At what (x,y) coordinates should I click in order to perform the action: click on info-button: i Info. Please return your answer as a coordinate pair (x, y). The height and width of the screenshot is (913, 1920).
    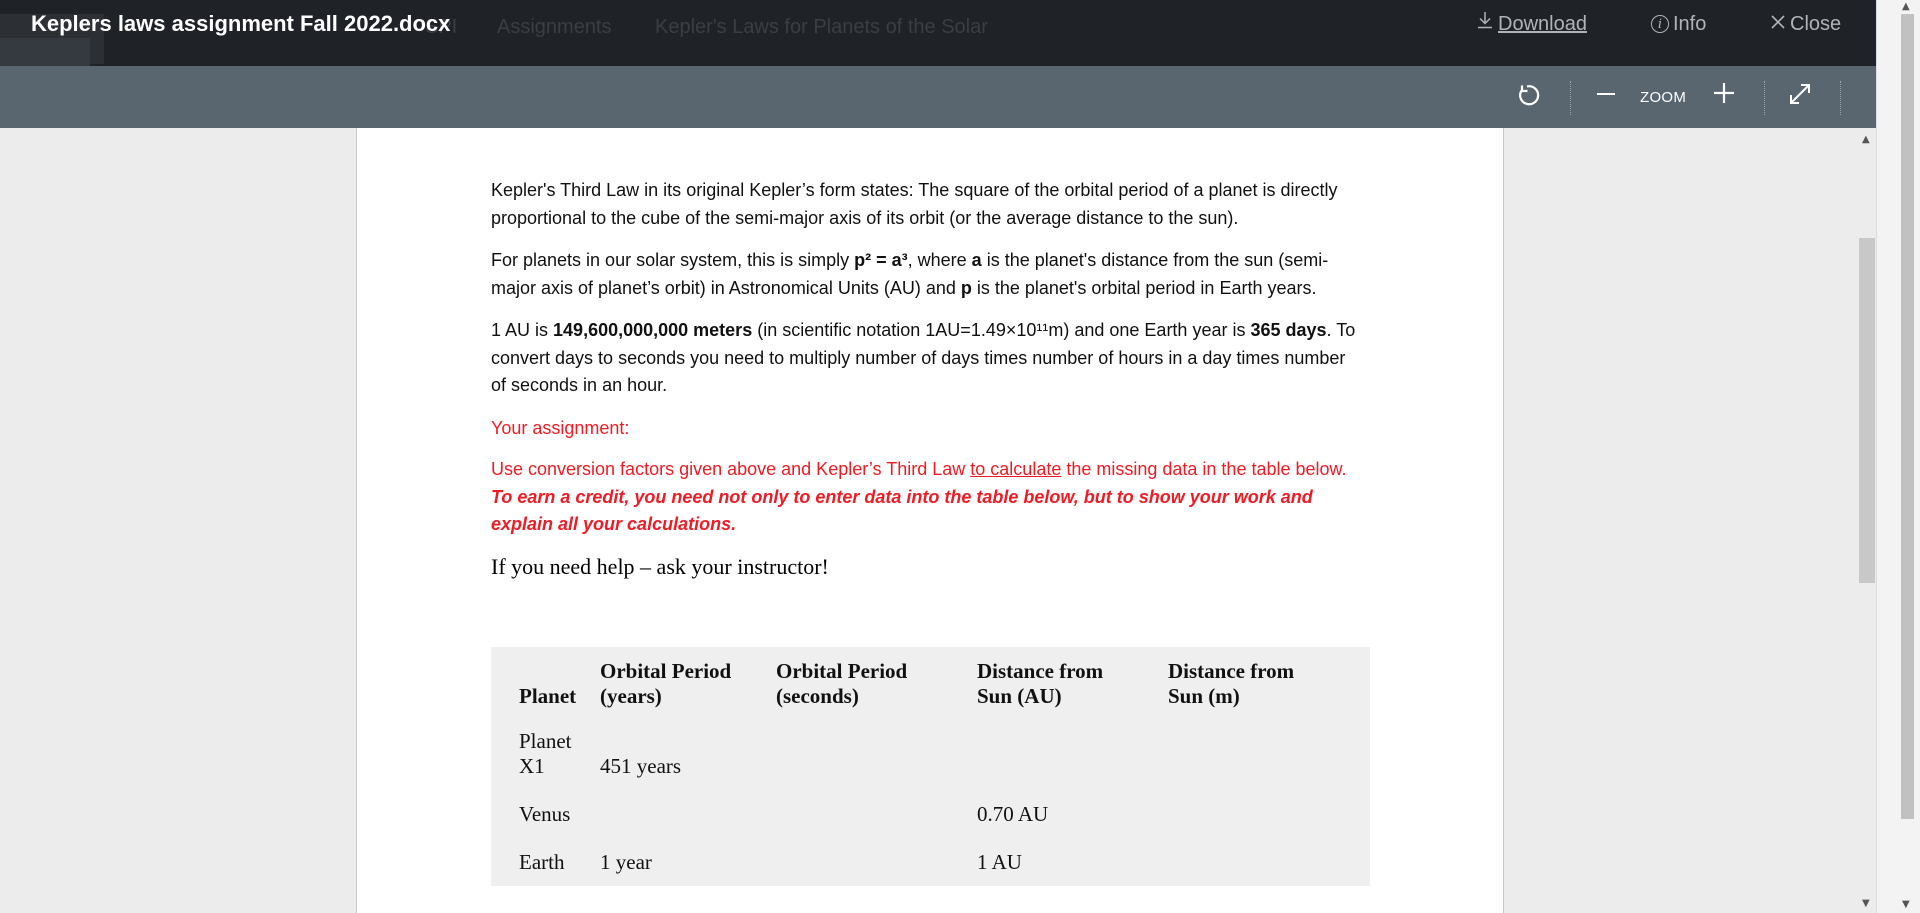
    Looking at the image, I should click on (1678, 24).